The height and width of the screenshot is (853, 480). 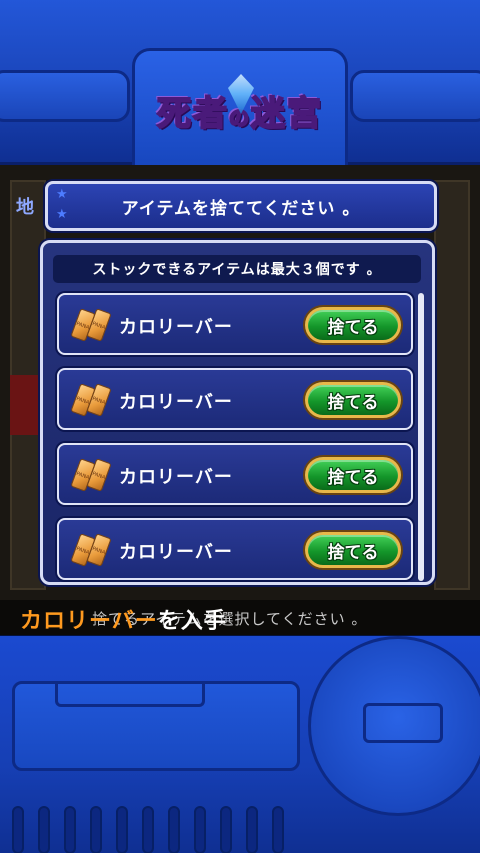 I want to click on obtained-suffix: を入手, so click(x=192, y=621).